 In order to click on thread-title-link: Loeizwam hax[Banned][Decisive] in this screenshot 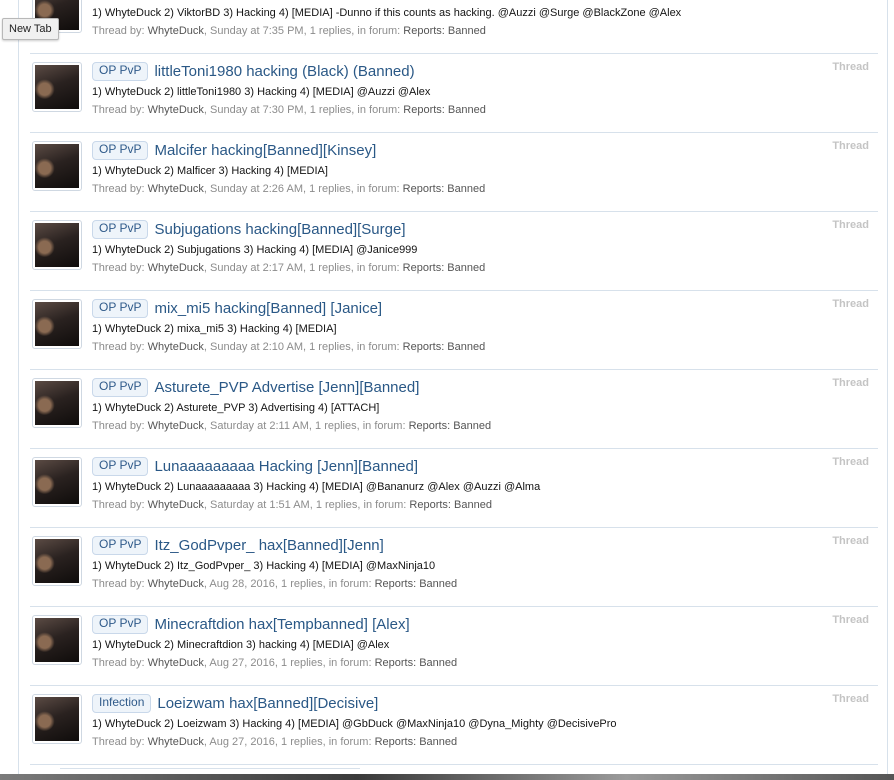, I will do `click(267, 703)`.